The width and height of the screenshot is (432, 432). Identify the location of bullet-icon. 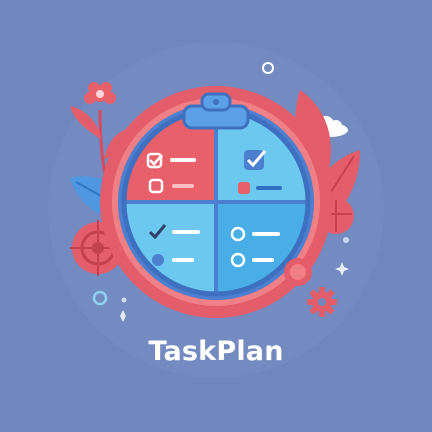
(158, 260).